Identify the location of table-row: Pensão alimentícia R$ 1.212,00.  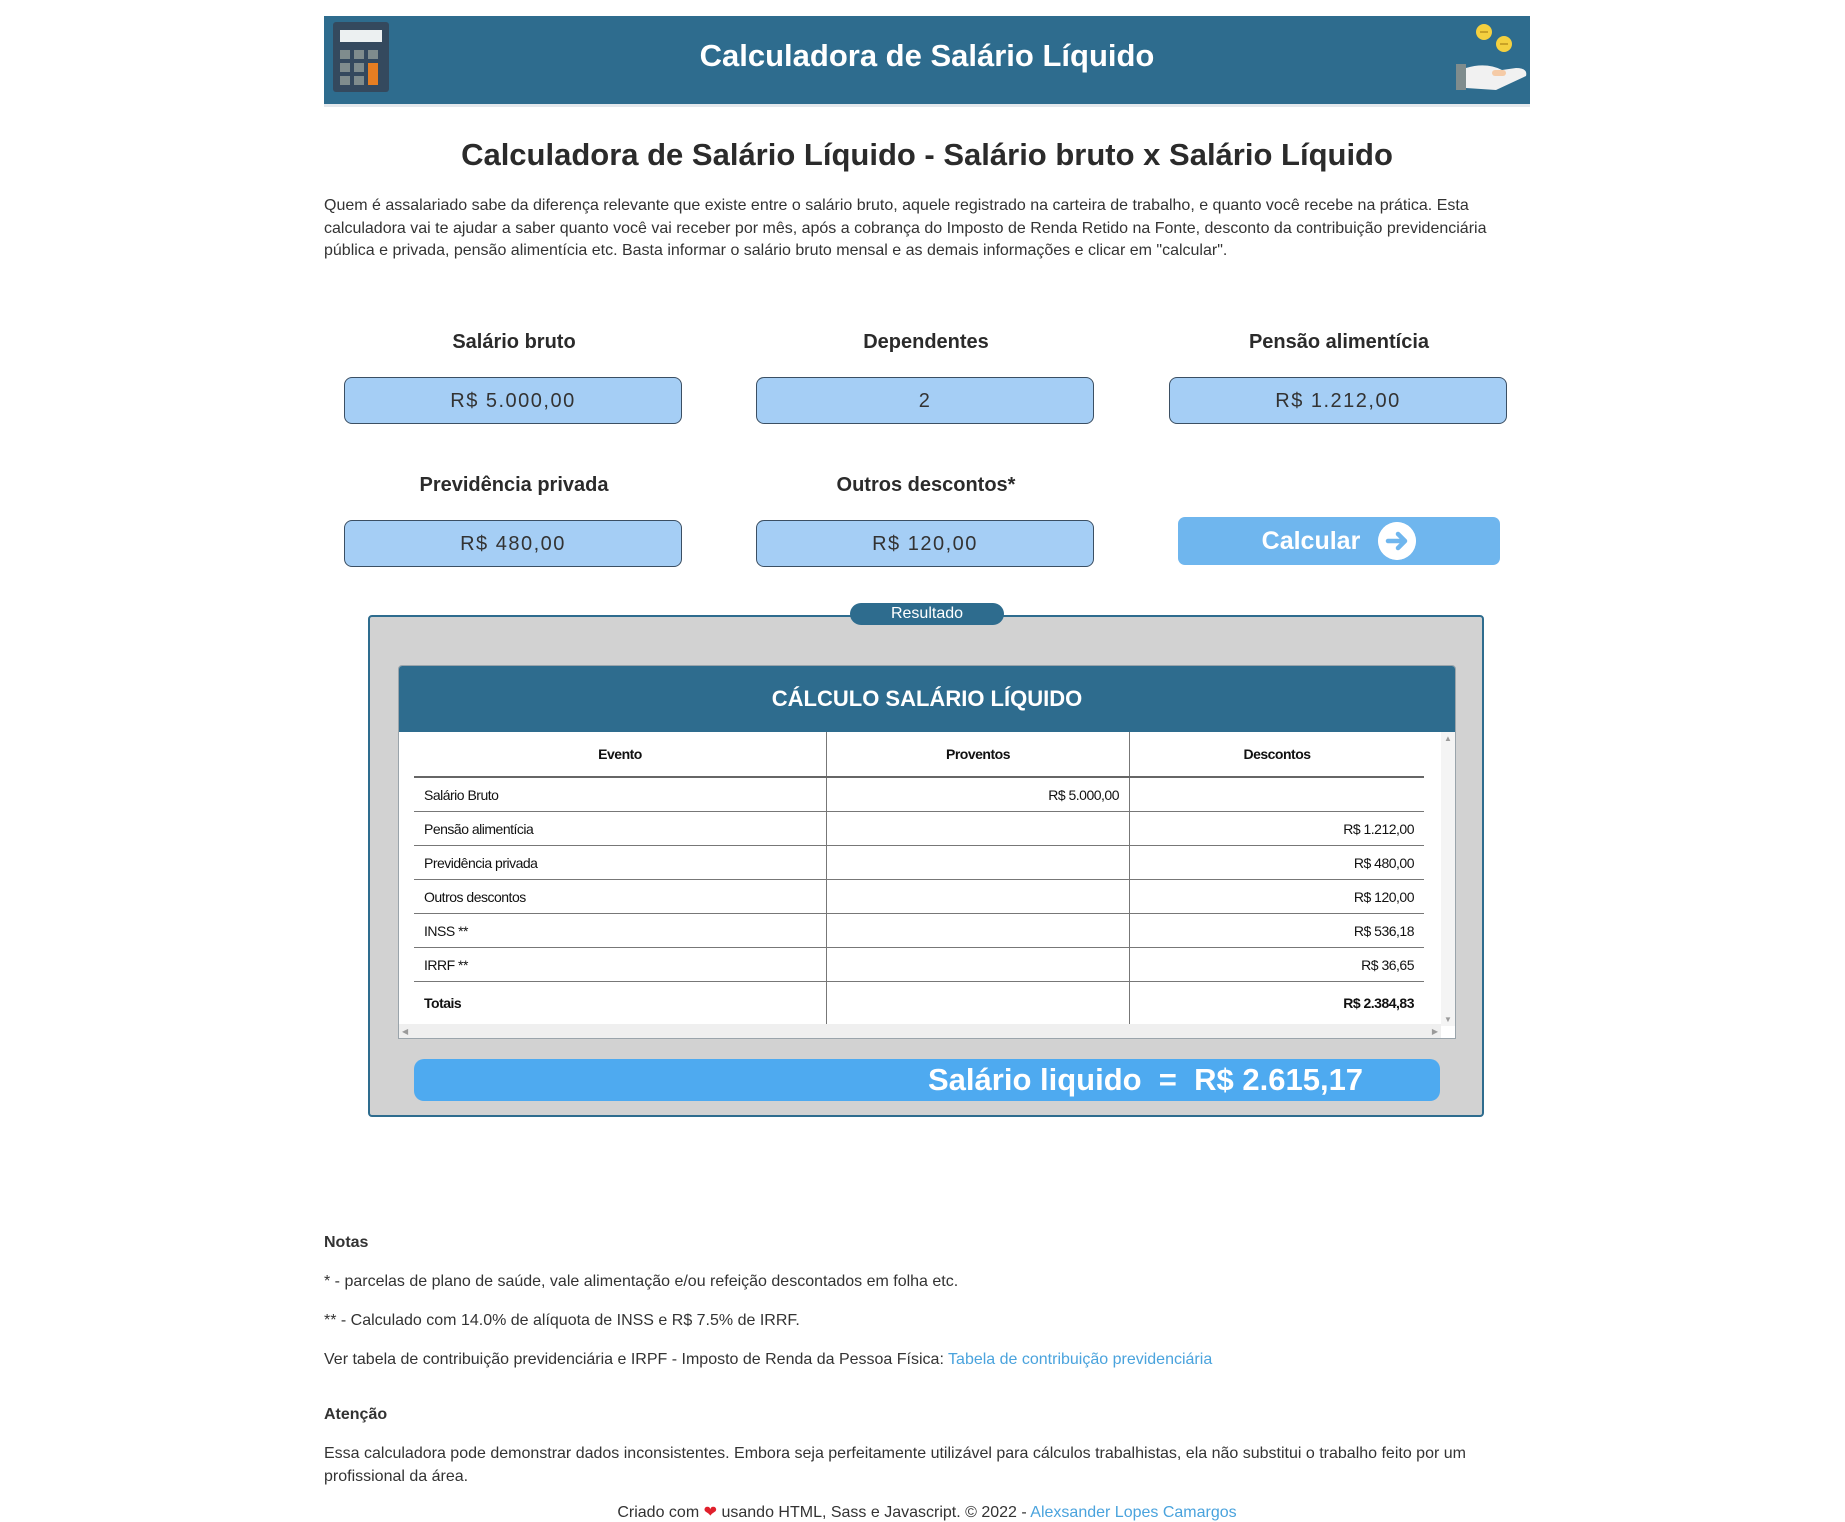
(919, 828).